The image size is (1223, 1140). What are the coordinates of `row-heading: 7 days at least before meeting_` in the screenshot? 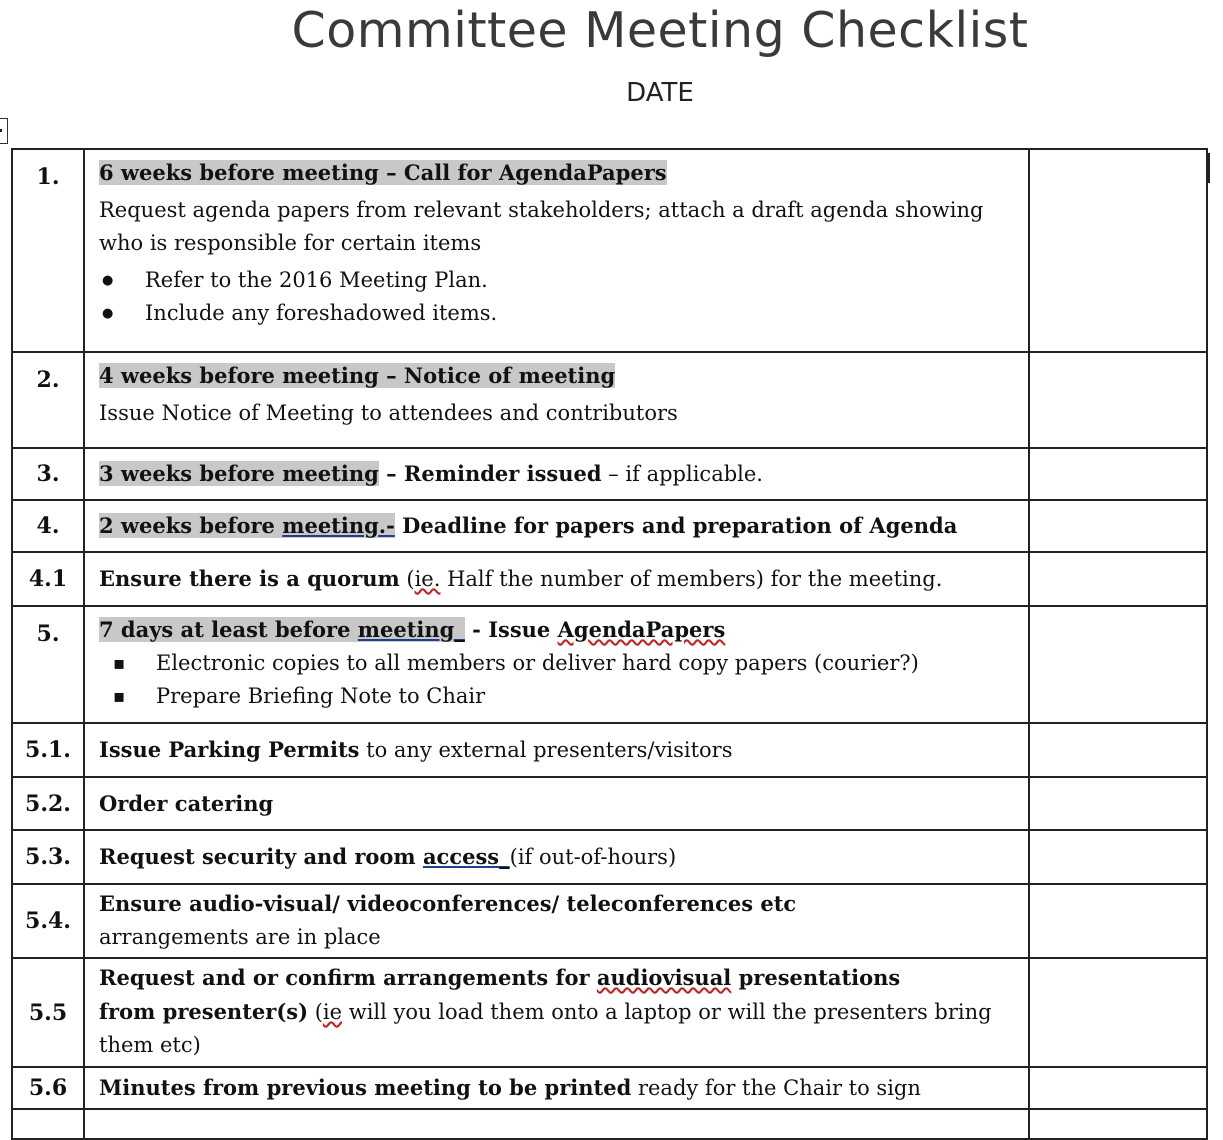 It's located at (282, 629).